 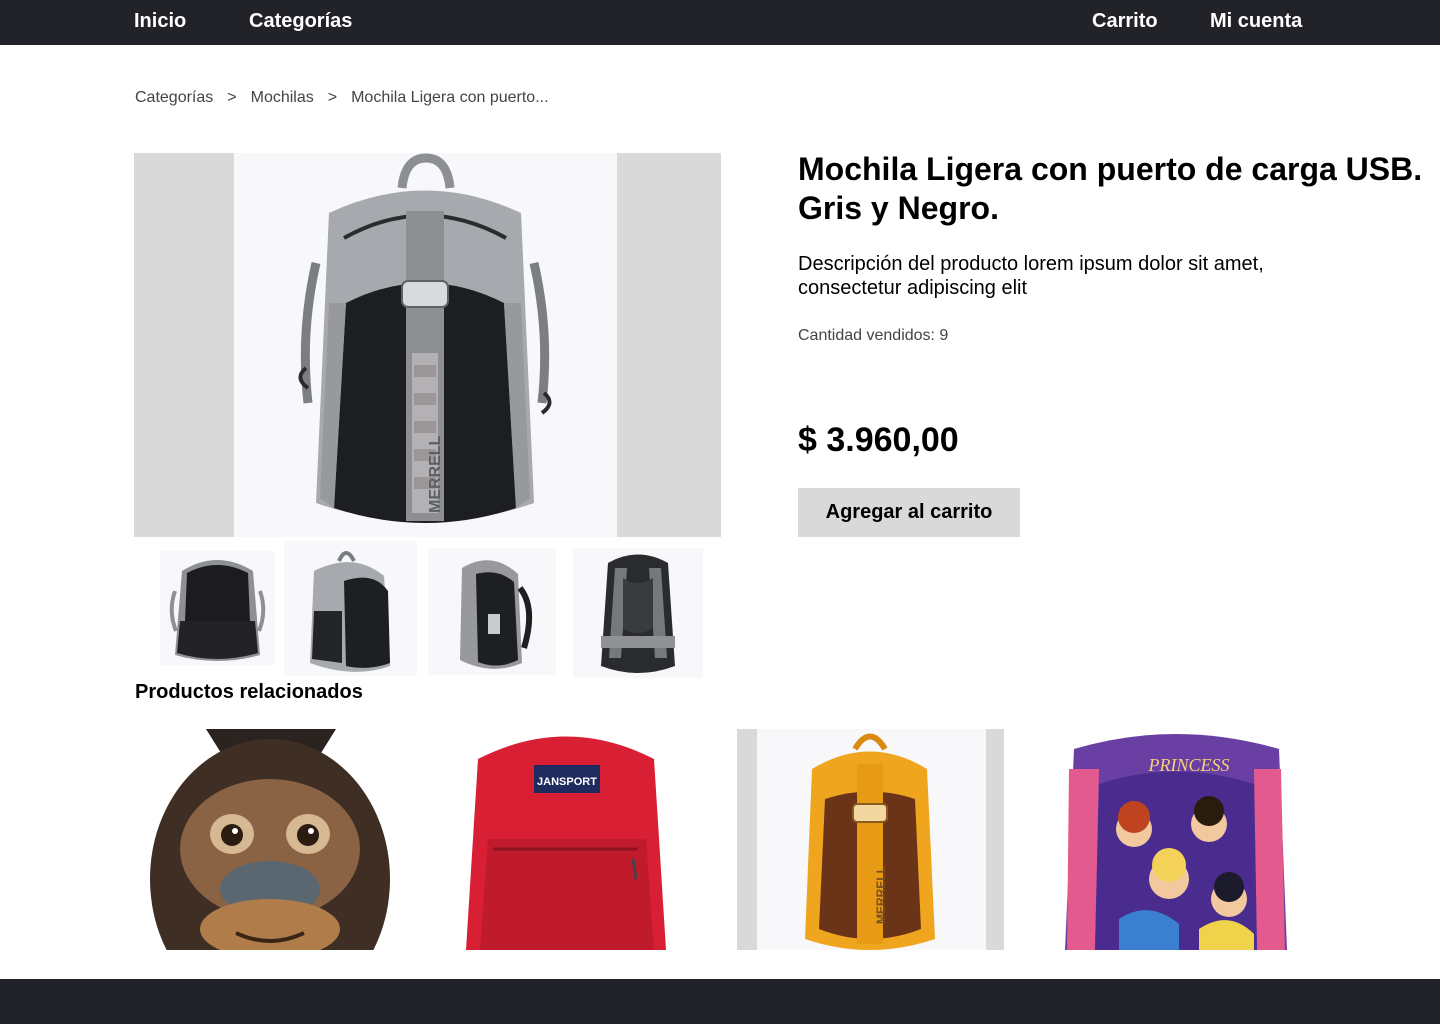 What do you see at coordinates (217, 608) in the screenshot?
I see `thumbnail-open-view` at bounding box center [217, 608].